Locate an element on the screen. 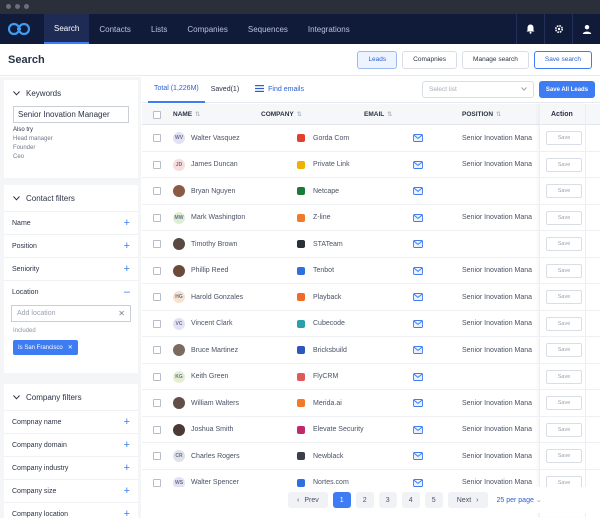 This screenshot has width=600, height=518. filter-position: Position + is located at coordinates (71, 245).